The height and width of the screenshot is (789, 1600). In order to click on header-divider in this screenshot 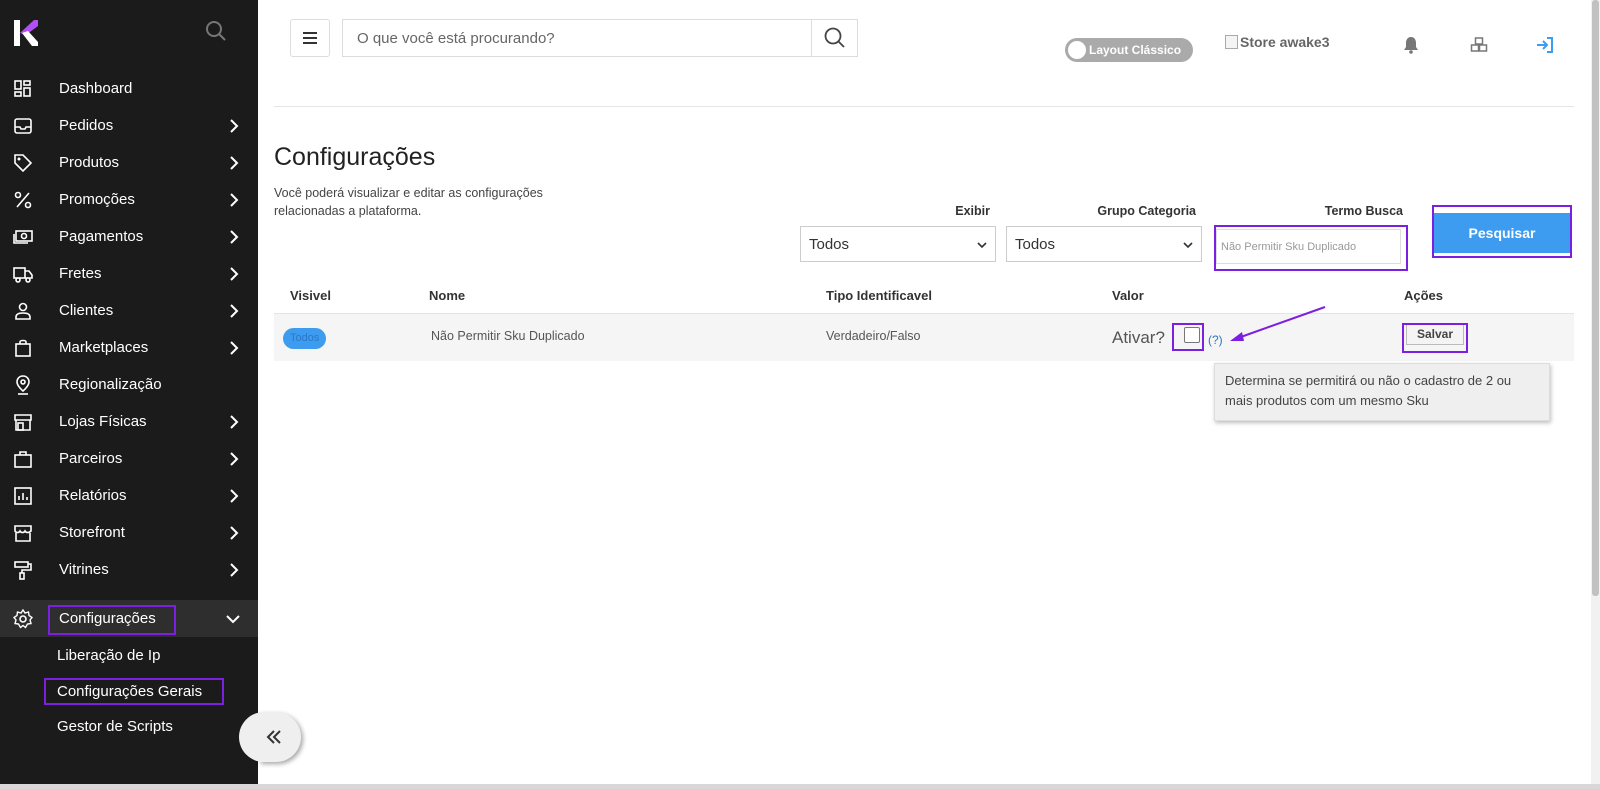, I will do `click(924, 106)`.